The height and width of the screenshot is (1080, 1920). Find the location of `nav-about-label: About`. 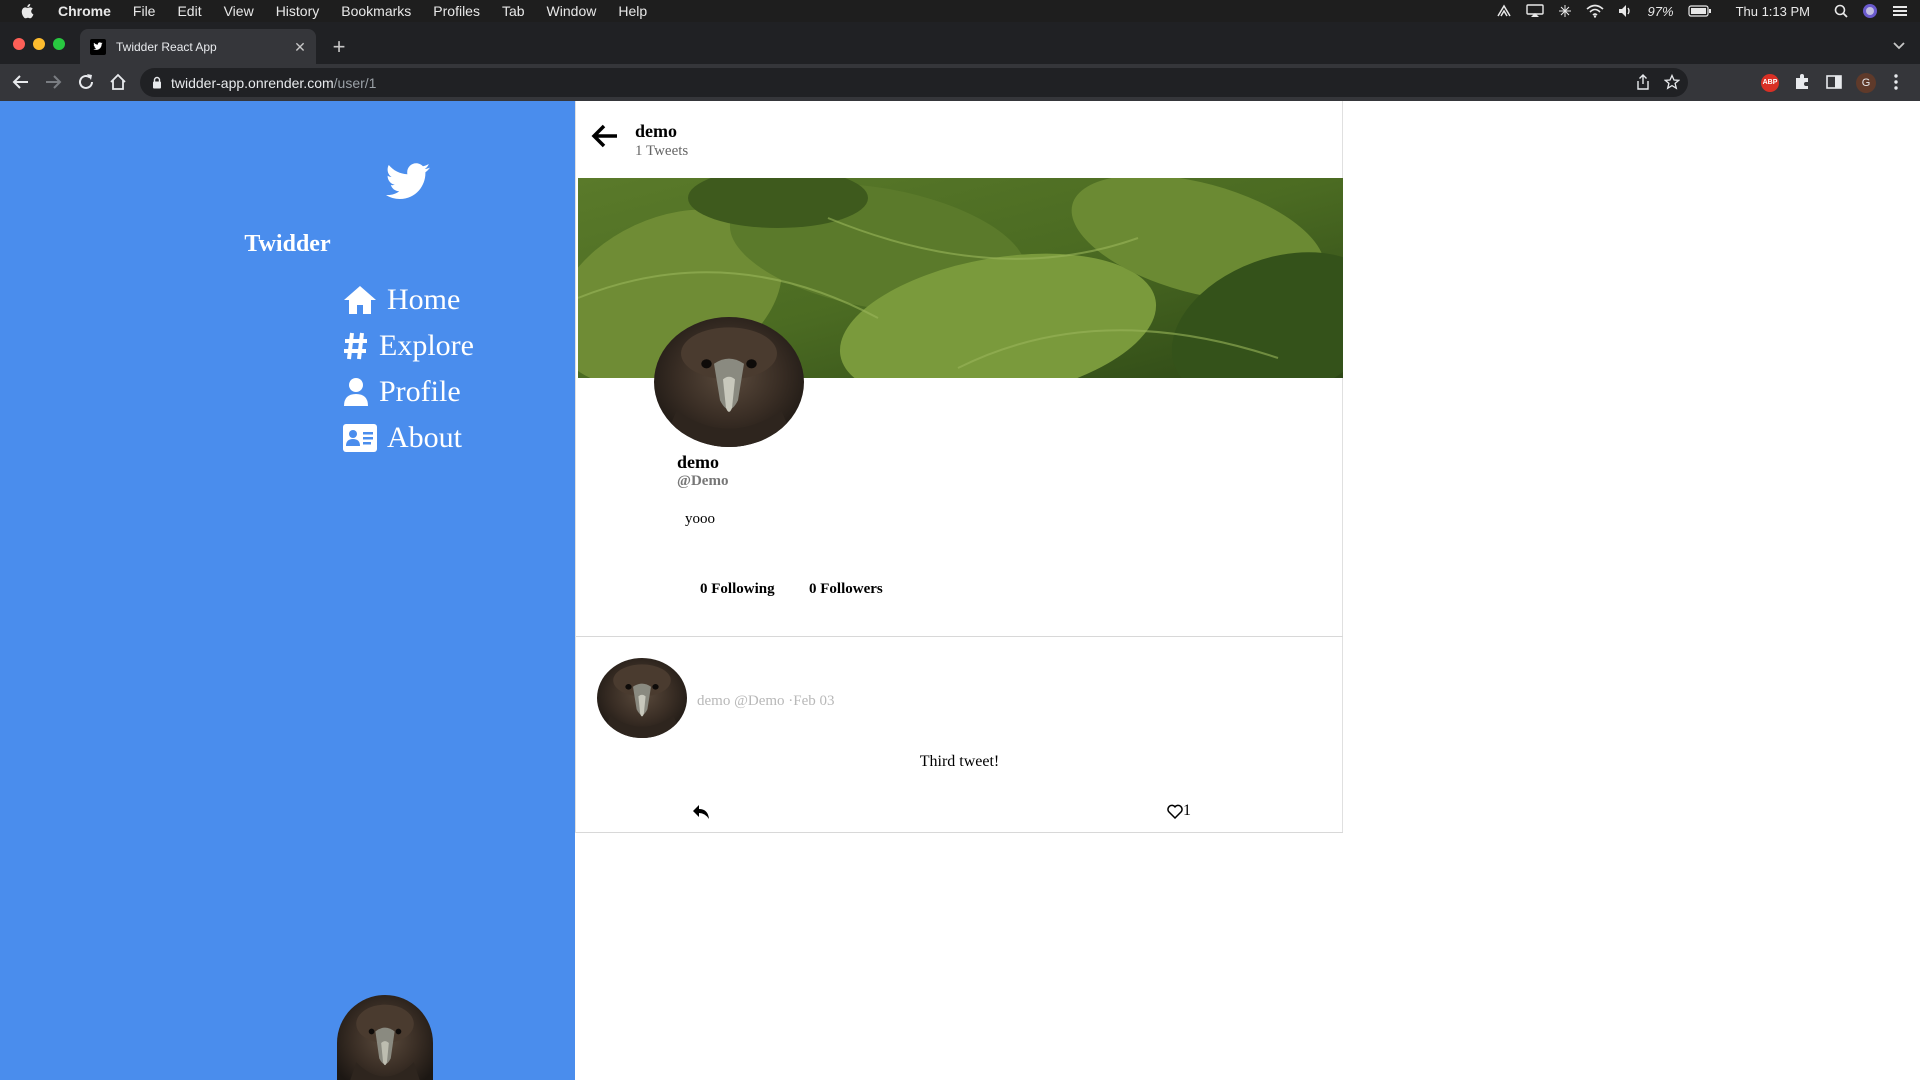

nav-about-label: About is located at coordinates (424, 437).